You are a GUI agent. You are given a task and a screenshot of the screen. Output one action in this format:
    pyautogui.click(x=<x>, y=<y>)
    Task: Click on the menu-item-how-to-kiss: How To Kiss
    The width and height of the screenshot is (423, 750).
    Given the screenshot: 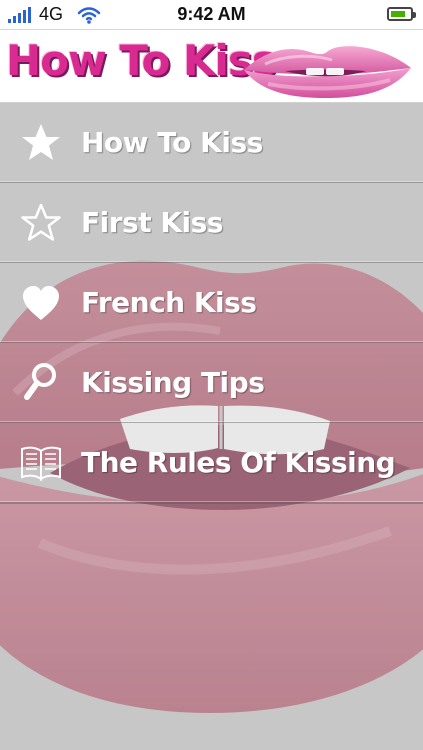 What is the action you would take?
    pyautogui.click(x=211, y=143)
    